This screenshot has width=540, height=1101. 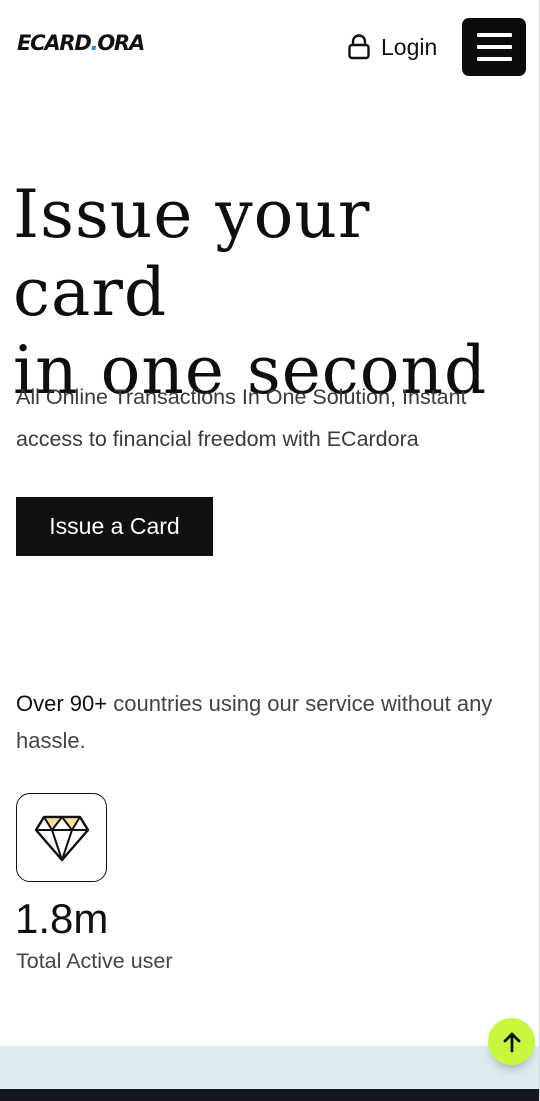 I want to click on logo-text-main: ECARD, so click(x=54, y=43).